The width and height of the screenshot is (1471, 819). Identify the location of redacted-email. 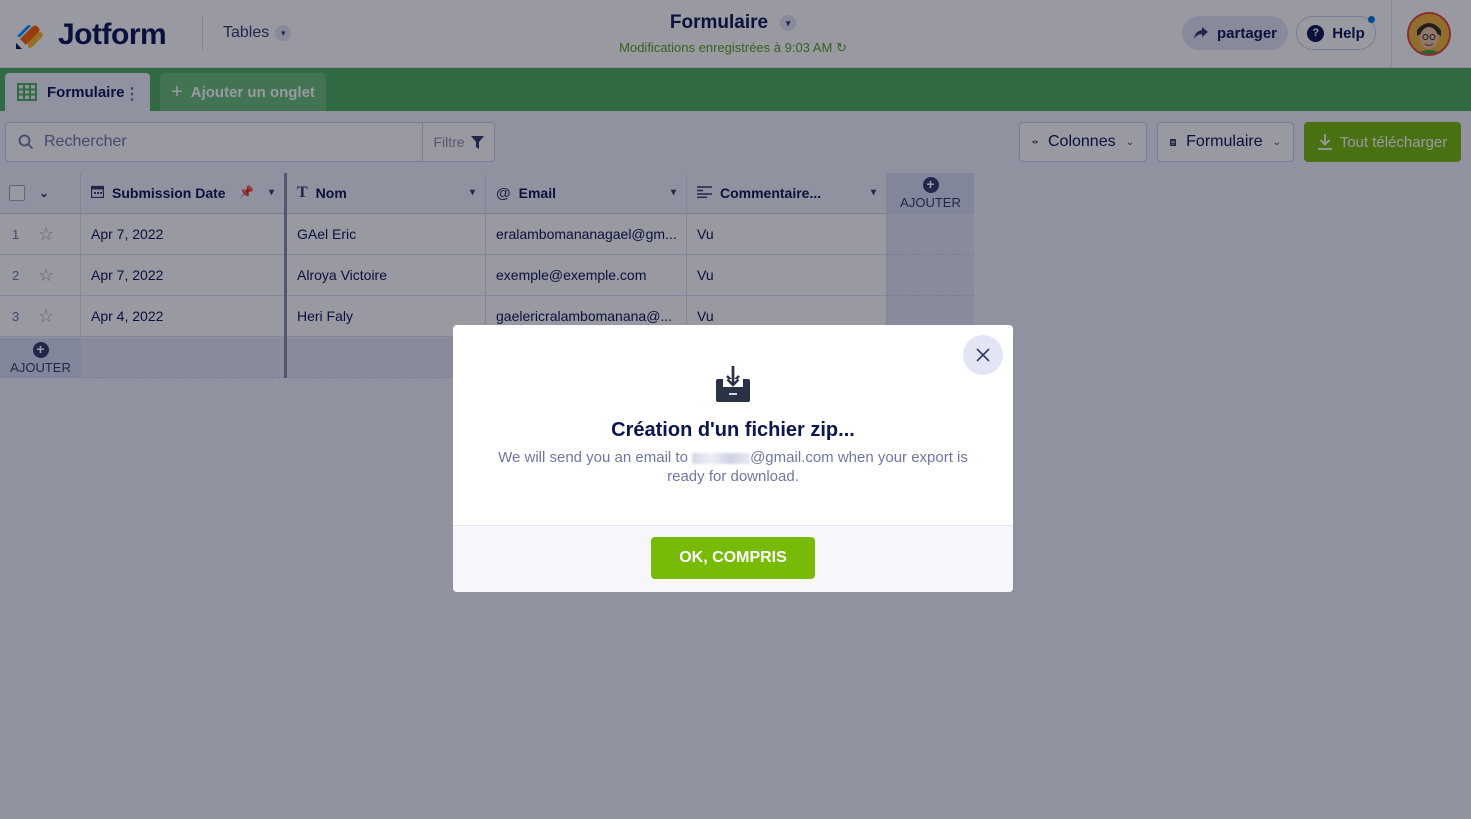
(721, 458).